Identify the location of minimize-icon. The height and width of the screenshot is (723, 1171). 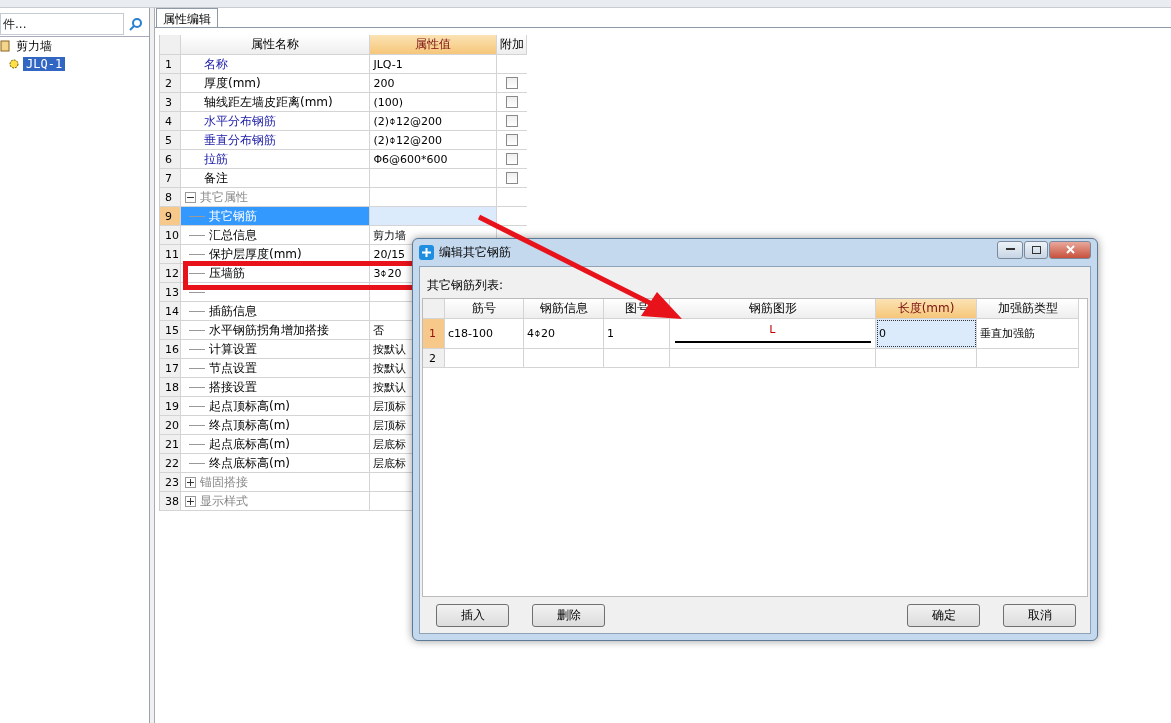
(1010, 249).